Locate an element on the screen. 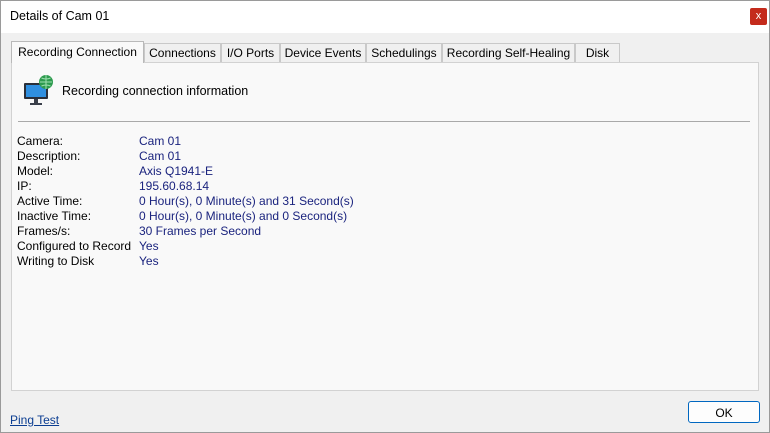  value-configured-to-record: Yes is located at coordinates (149, 246).